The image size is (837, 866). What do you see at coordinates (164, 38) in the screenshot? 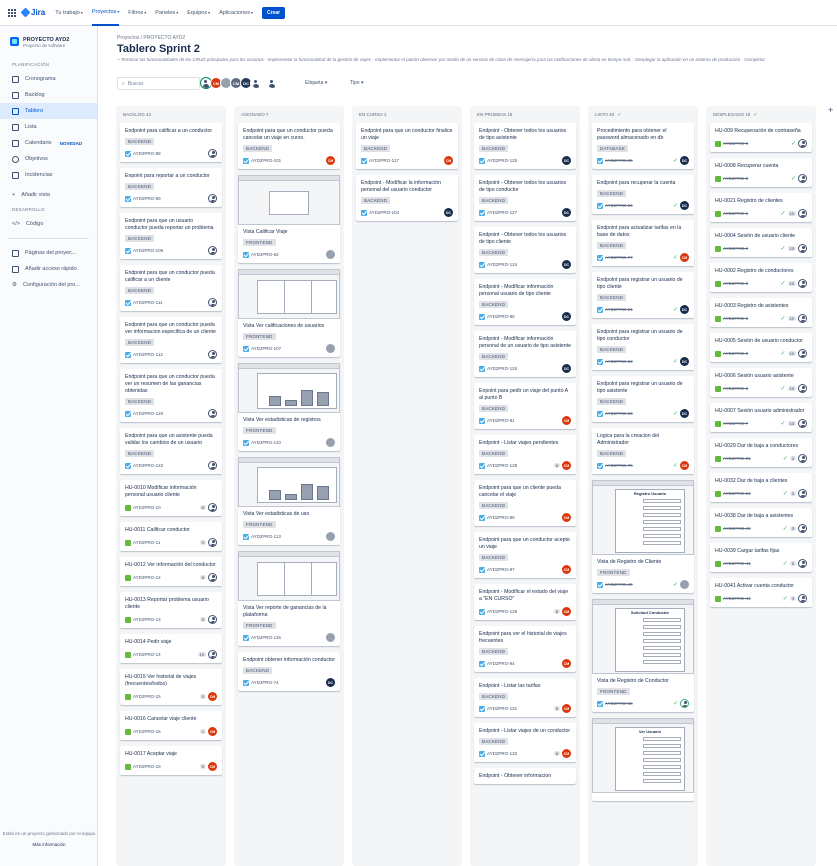
I see `breadcrumb-project: PROYECTO AYD2` at bounding box center [164, 38].